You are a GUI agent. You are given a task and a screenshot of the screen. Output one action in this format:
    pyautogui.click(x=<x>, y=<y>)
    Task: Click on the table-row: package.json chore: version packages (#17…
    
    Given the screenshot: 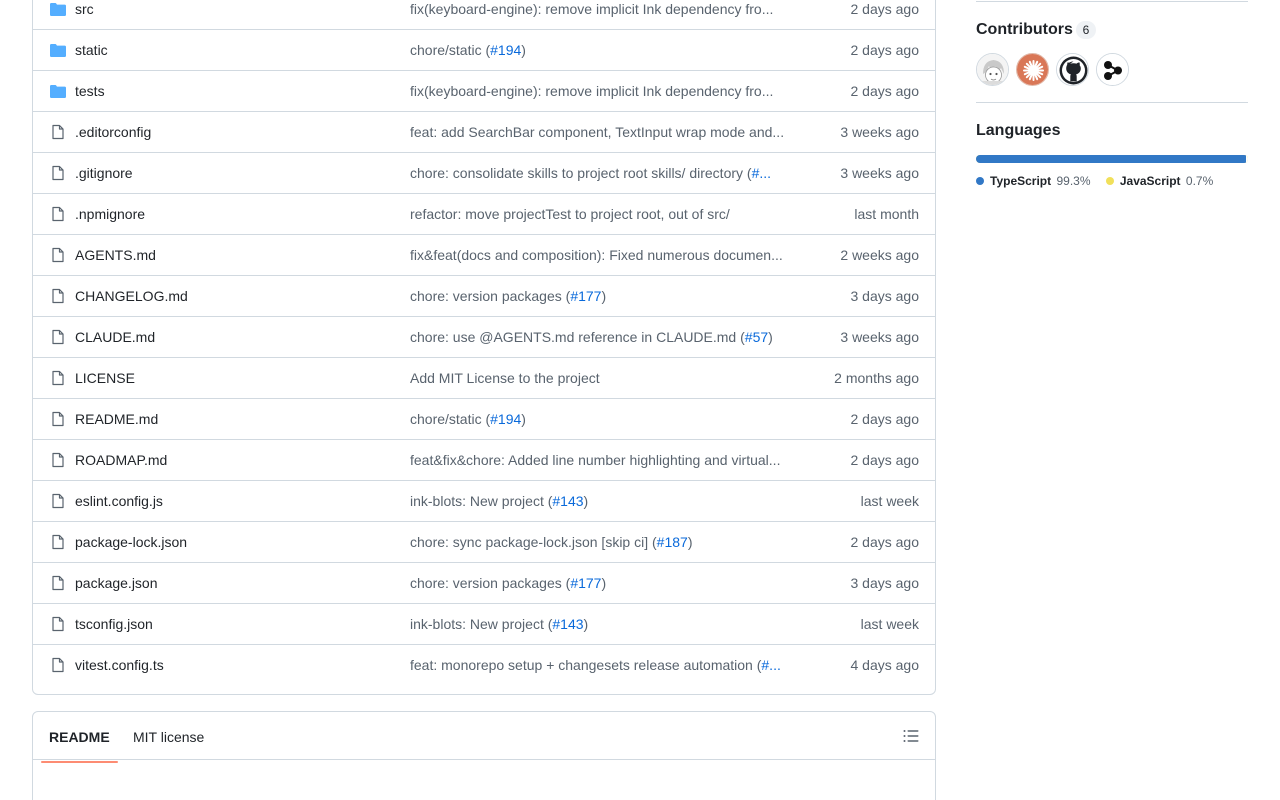 What is the action you would take?
    pyautogui.click(x=484, y=583)
    